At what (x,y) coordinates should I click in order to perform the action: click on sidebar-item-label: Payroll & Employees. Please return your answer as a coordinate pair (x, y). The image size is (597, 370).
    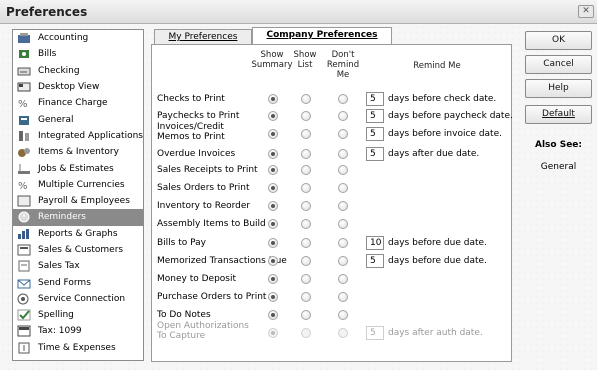
    Looking at the image, I should click on (84, 201).